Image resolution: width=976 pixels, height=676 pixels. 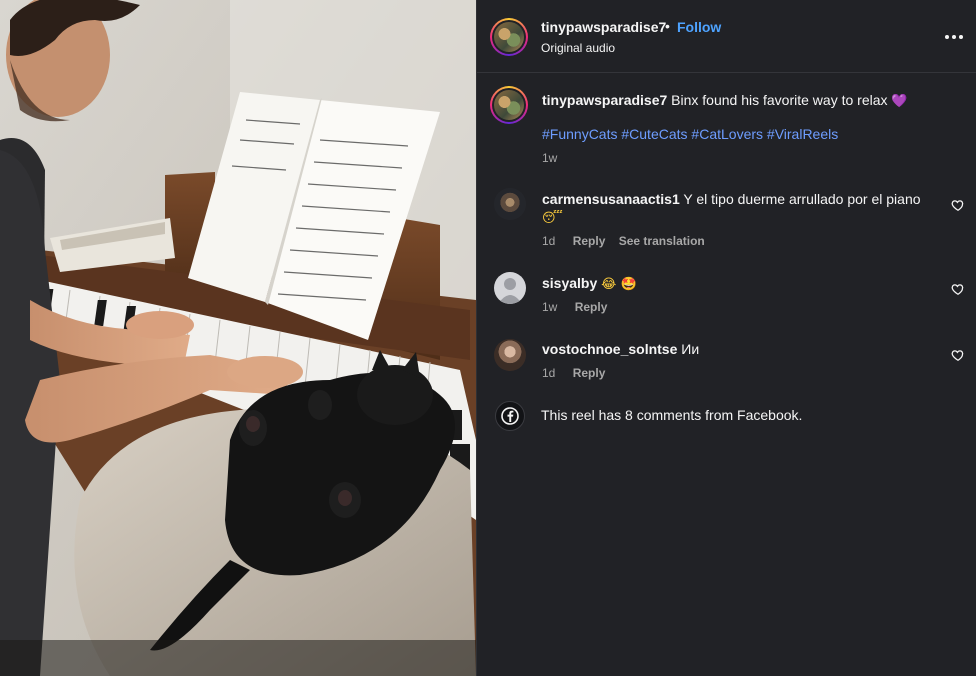 What do you see at coordinates (510, 291) in the screenshot?
I see `default-user-icon` at bounding box center [510, 291].